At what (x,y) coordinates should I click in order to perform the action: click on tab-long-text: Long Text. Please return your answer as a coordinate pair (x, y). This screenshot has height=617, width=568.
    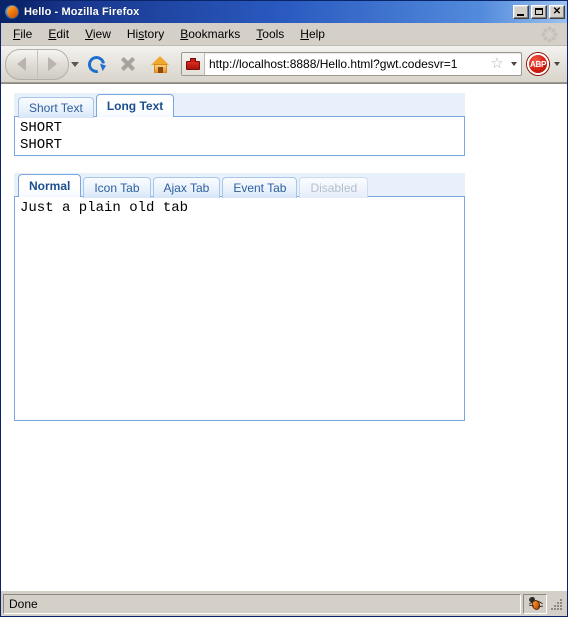
    Looking at the image, I should click on (135, 105).